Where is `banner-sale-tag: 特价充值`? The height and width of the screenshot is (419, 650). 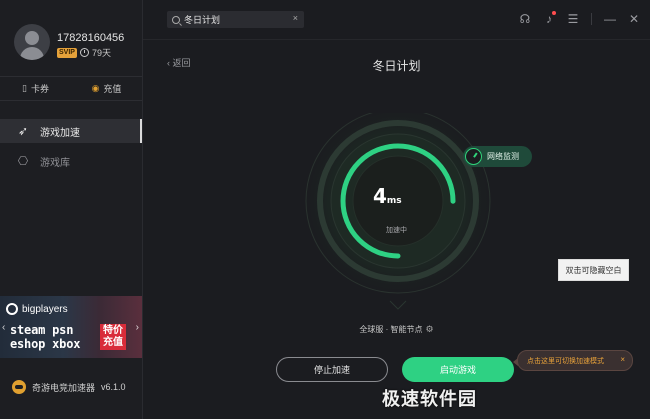 banner-sale-tag: 特价充值 is located at coordinates (113, 337).